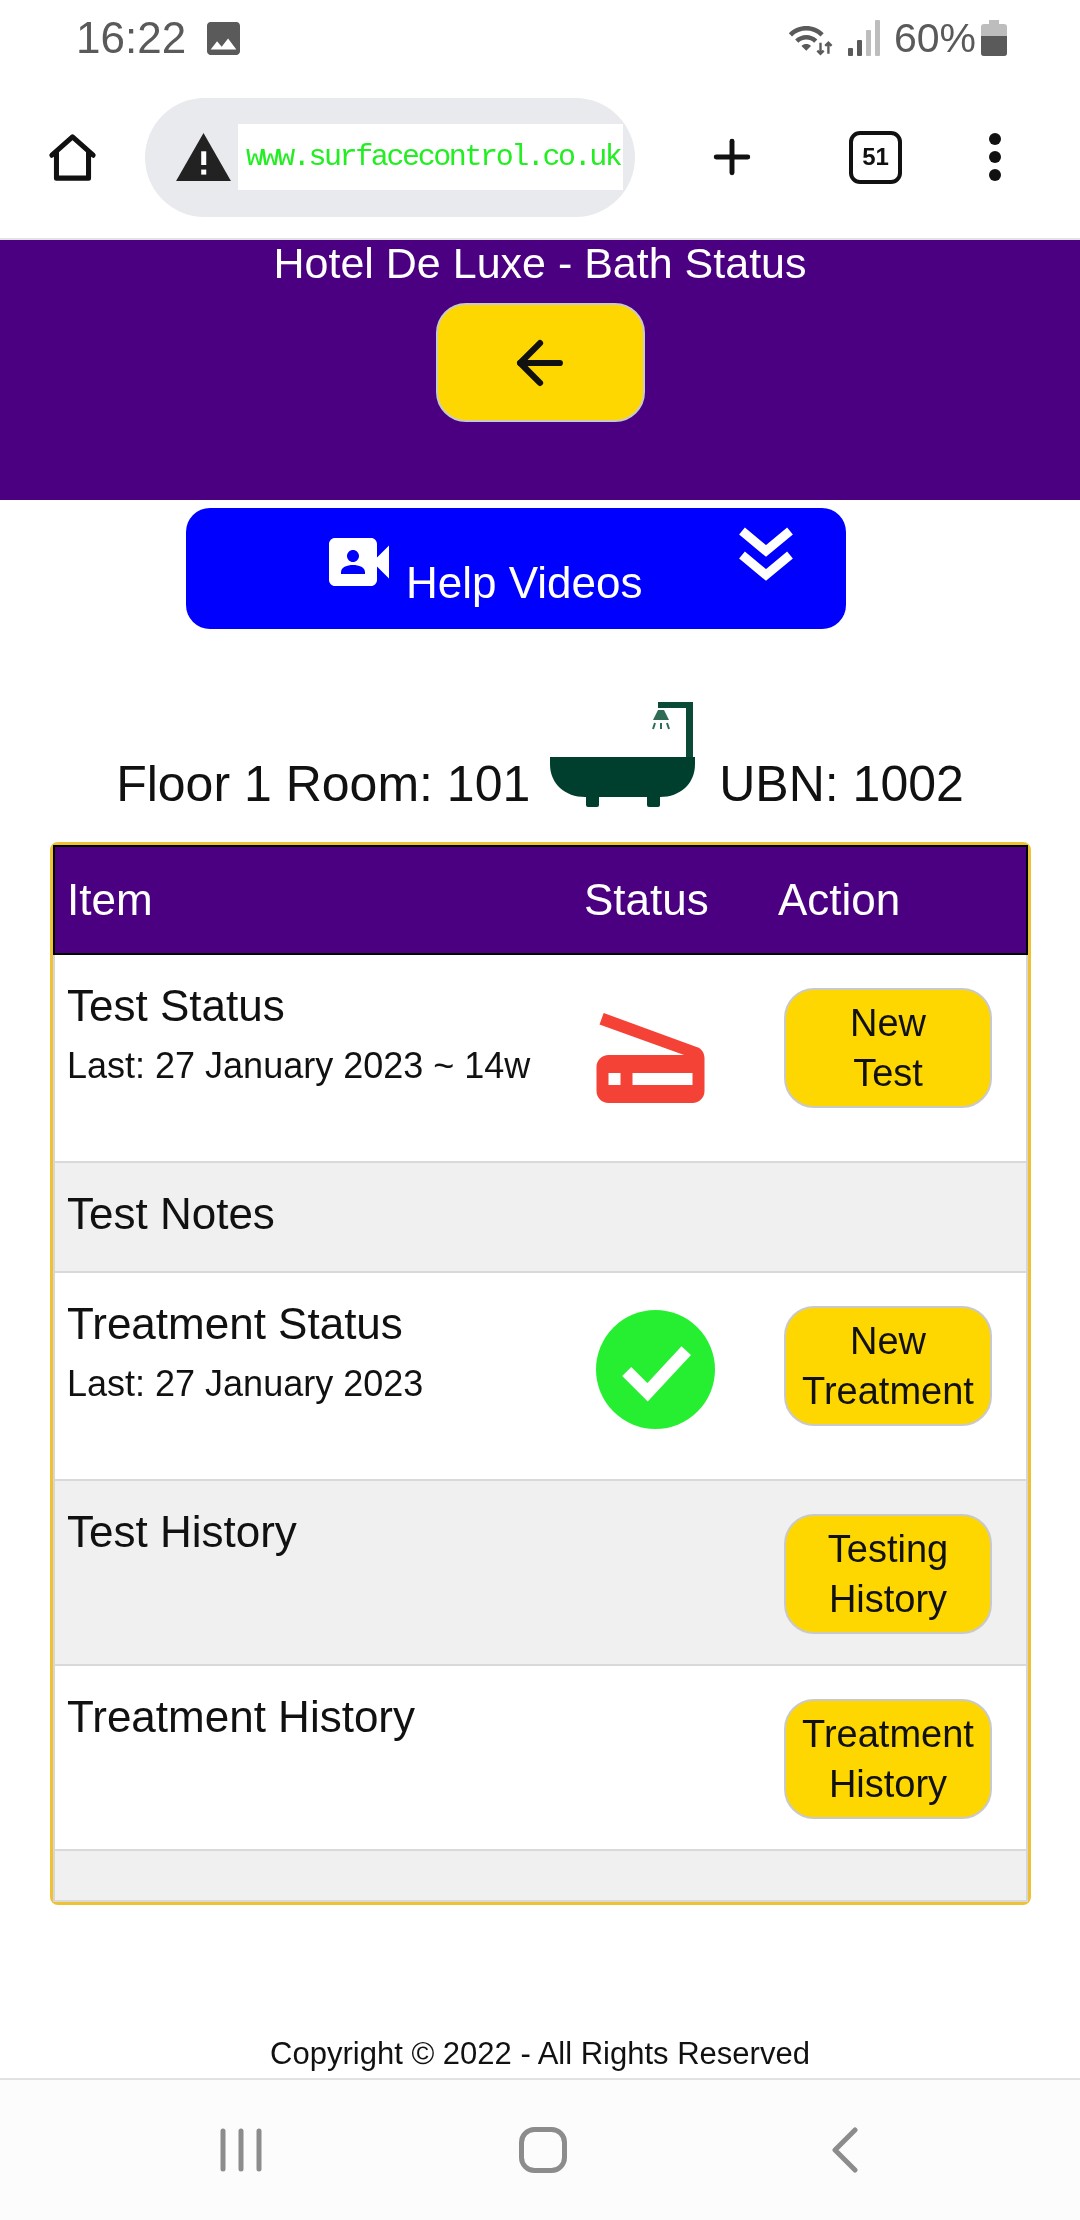  Describe the element at coordinates (323, 784) in the screenshot. I see `room-location: Floor 1 Room: 101` at that location.